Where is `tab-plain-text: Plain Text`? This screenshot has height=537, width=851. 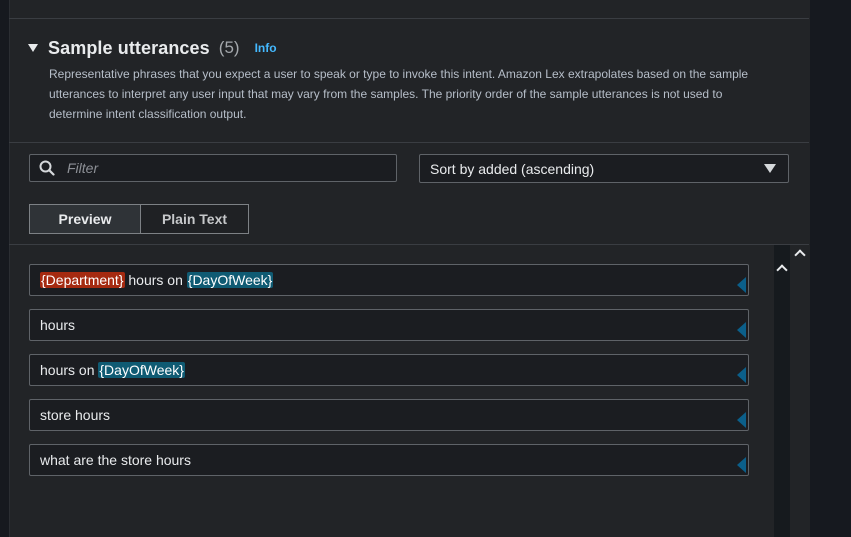 tab-plain-text: Plain Text is located at coordinates (194, 219).